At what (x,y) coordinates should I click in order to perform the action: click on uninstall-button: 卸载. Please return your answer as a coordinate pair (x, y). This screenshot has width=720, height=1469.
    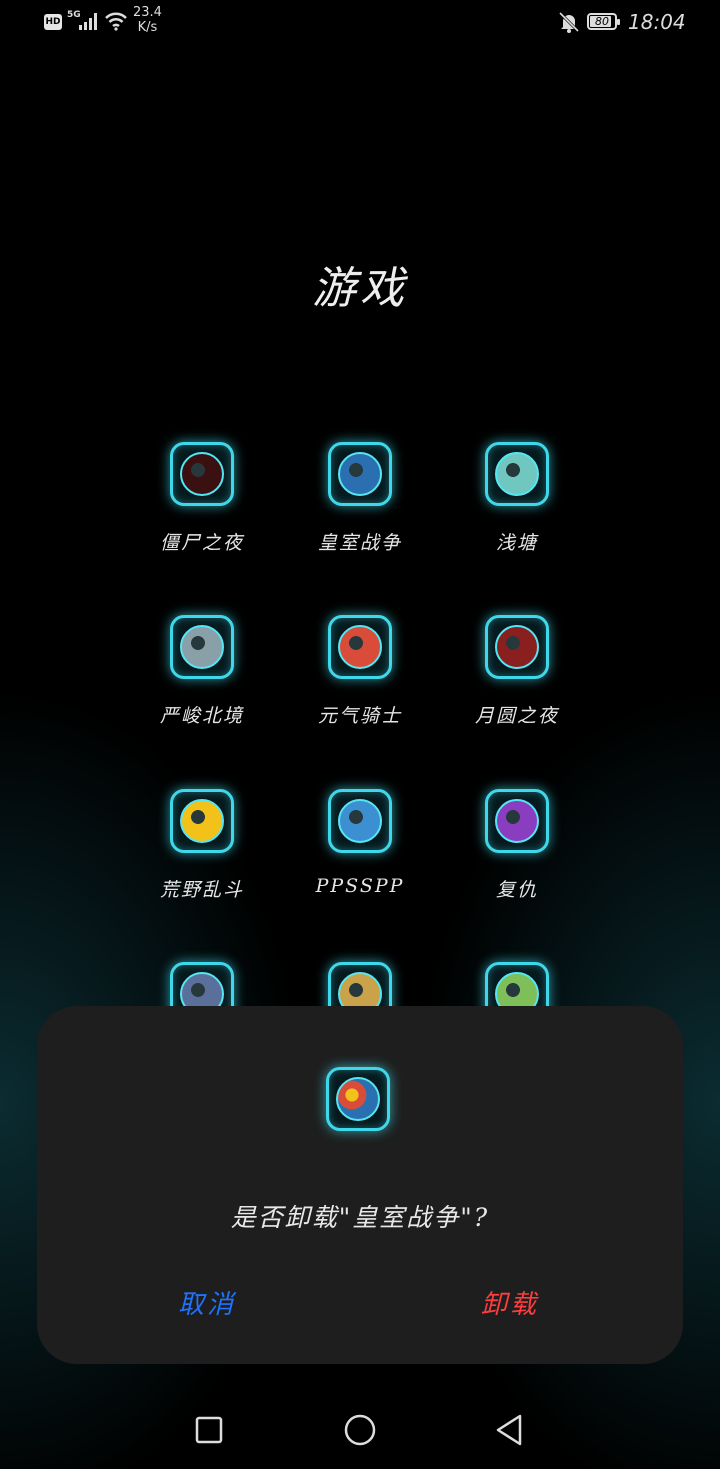
    Looking at the image, I should click on (510, 1302).